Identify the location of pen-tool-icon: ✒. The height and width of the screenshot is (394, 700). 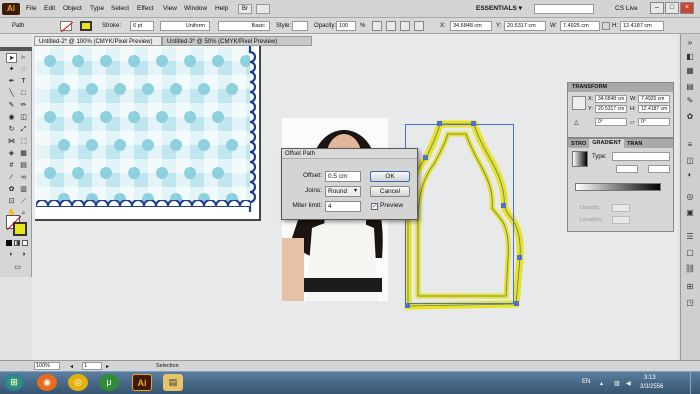
(11, 82).